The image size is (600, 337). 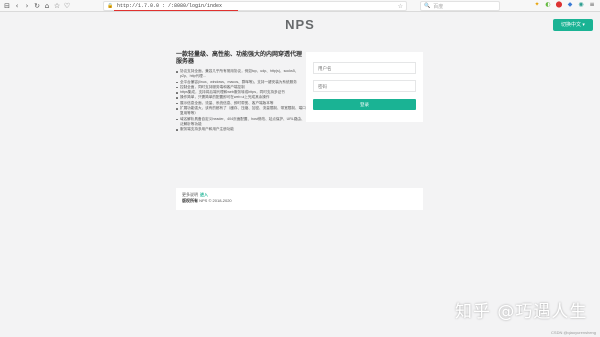 What do you see at coordinates (300, 24) in the screenshot?
I see `brand-title: NPS` at bounding box center [300, 24].